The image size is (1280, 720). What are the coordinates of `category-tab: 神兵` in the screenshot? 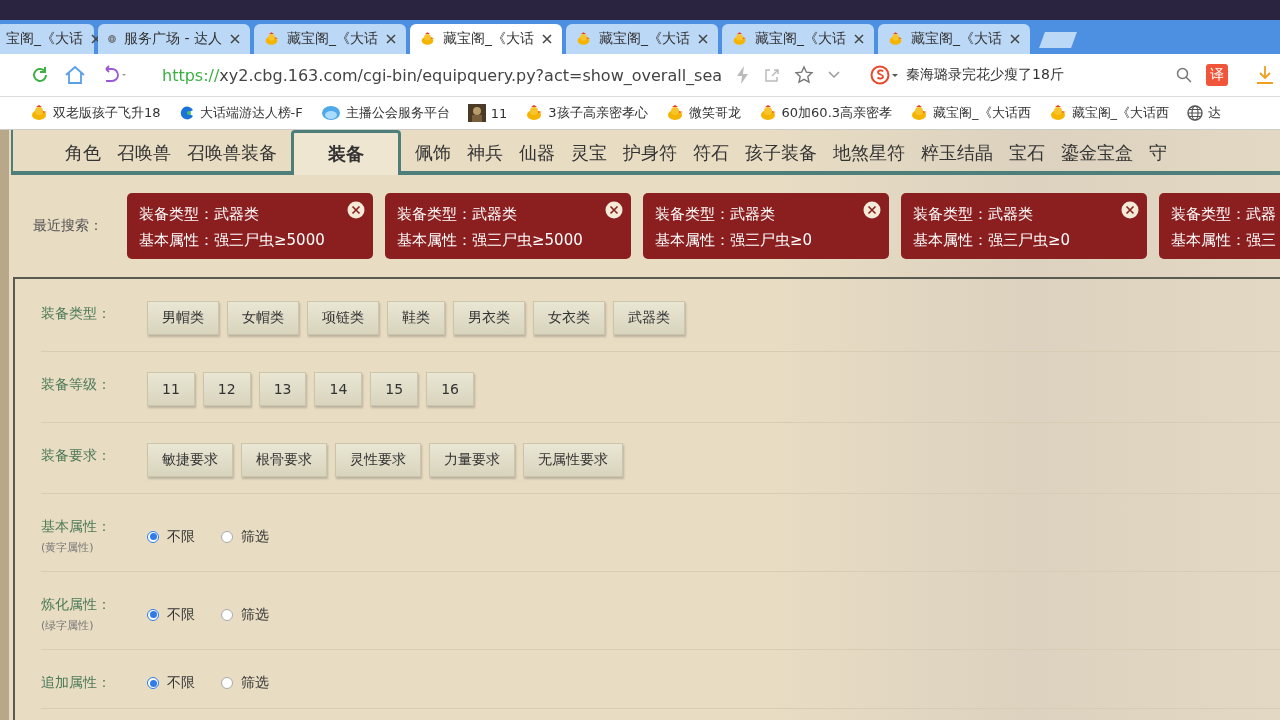 It's located at (485, 153).